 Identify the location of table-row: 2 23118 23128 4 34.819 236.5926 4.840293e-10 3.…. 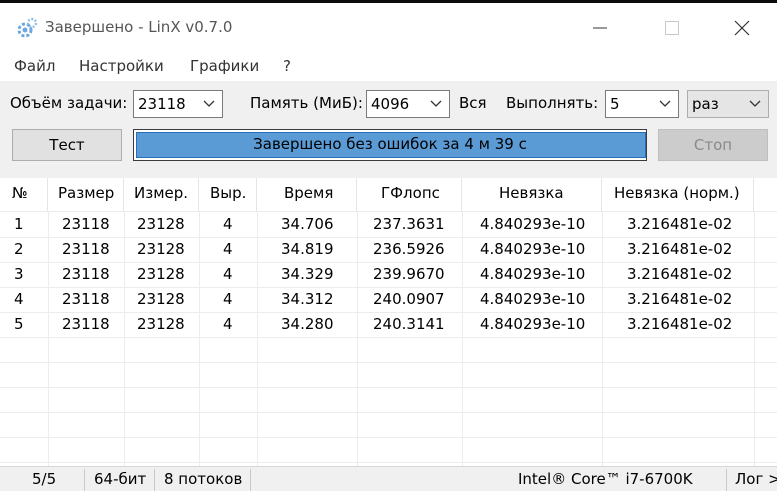
(388, 249).